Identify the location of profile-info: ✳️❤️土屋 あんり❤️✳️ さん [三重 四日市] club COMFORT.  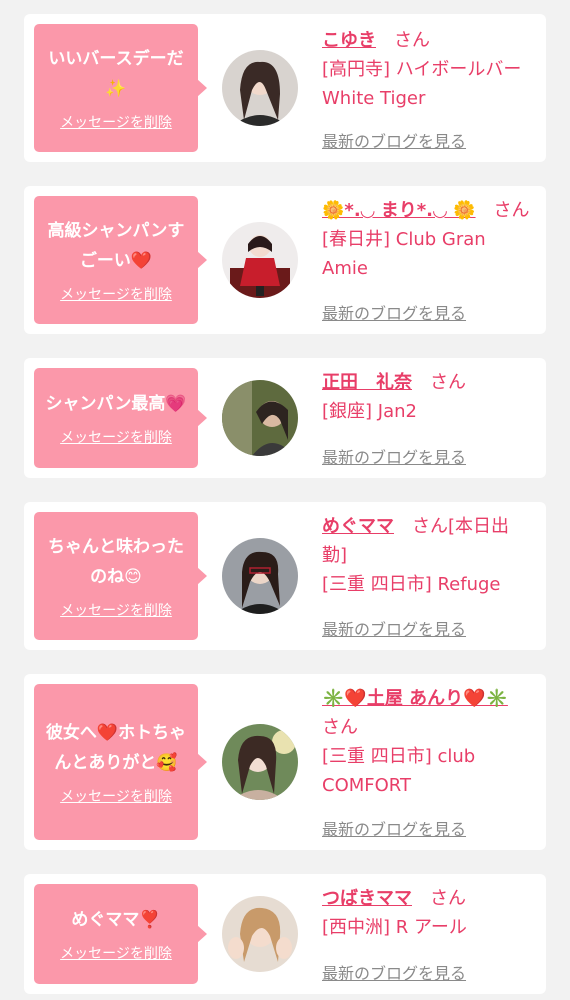
(428, 742).